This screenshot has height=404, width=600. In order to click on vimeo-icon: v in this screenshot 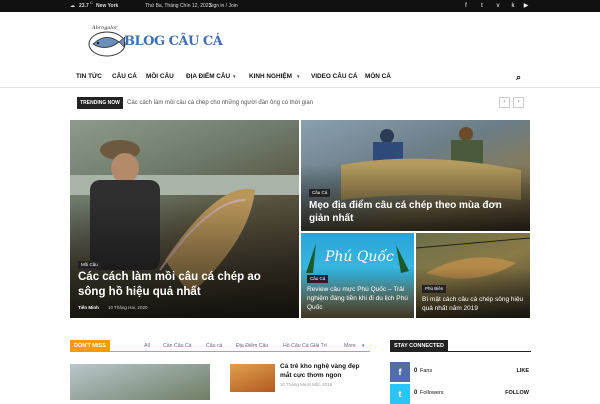, I will do `click(498, 6)`.